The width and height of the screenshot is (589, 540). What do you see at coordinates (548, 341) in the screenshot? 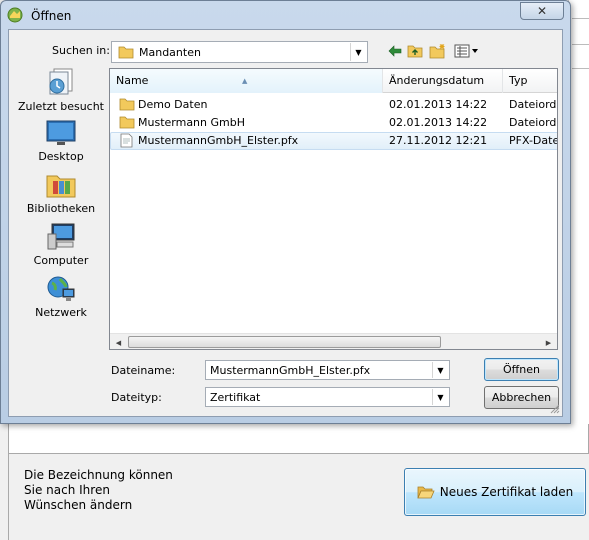
I see `scroll-right-icon: ▶` at bounding box center [548, 341].